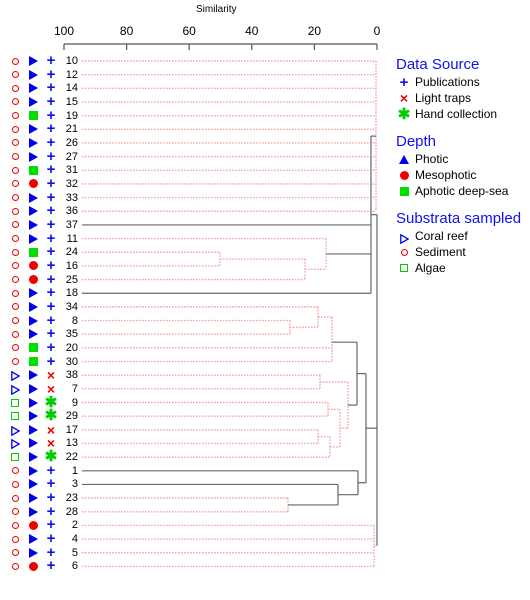 The height and width of the screenshot is (600, 530). Describe the element at coordinates (71, 183) in the screenshot. I see `leaf-label: 32` at that location.